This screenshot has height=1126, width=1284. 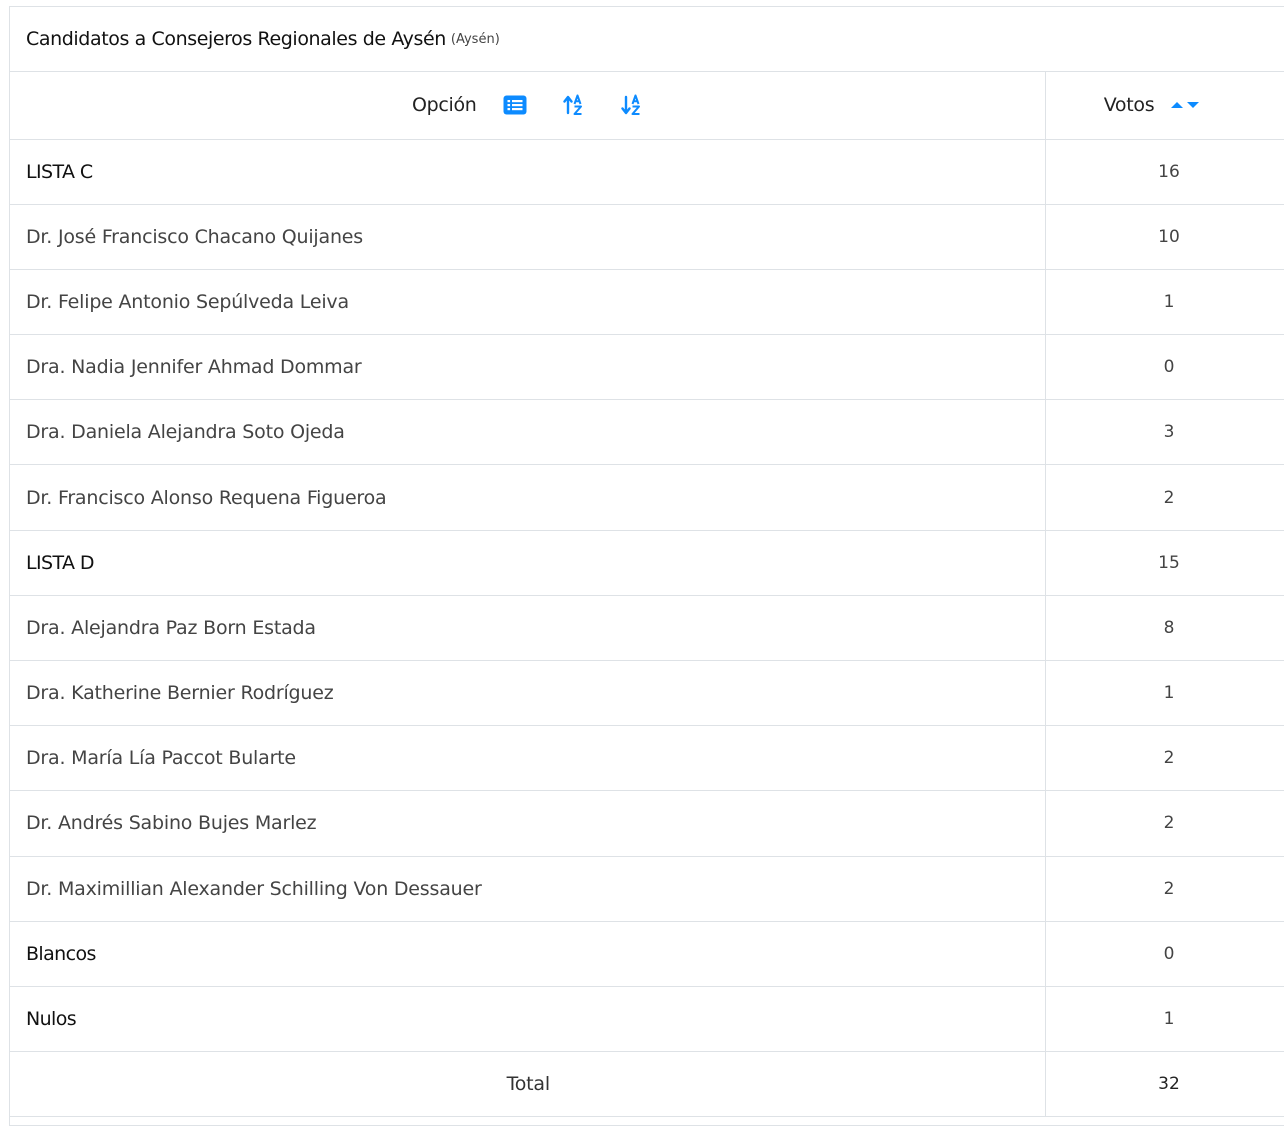 What do you see at coordinates (528, 1084) in the screenshot?
I see `total-label: Total` at bounding box center [528, 1084].